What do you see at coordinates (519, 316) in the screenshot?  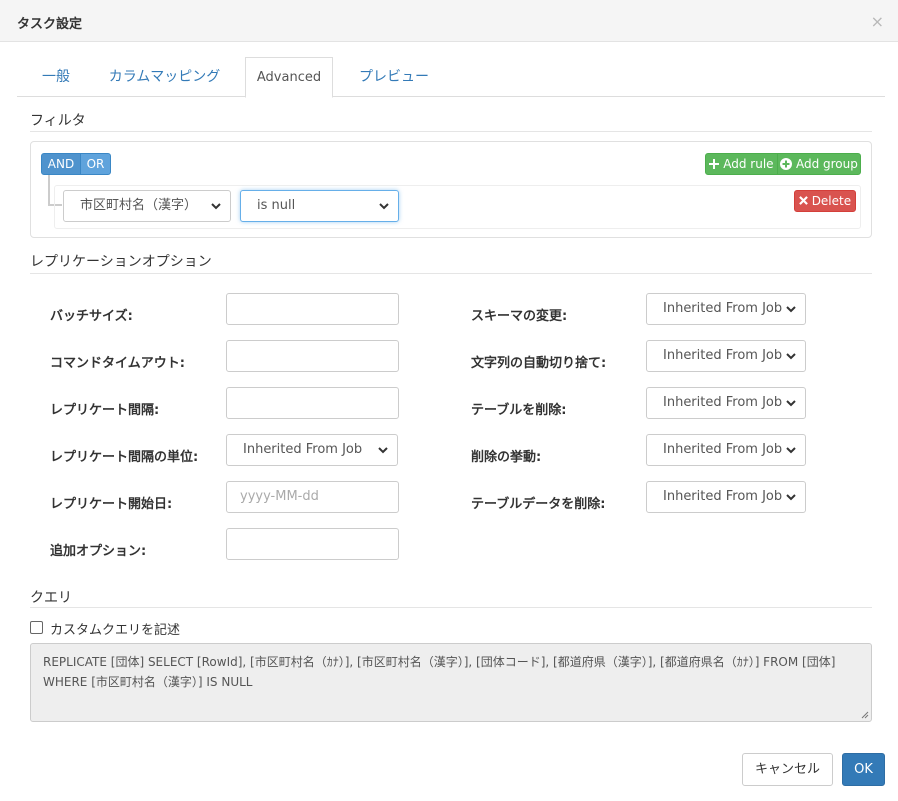 I see `schema-change-label: スキーマの変更:` at bounding box center [519, 316].